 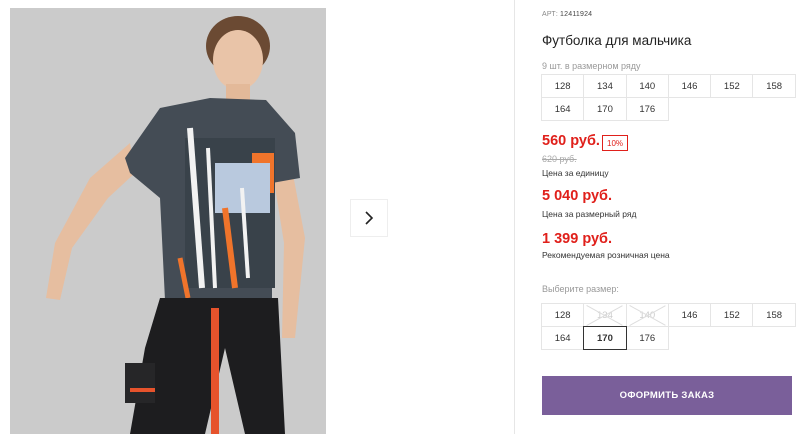 I want to click on size-row-item: 152, so click(x=732, y=86).